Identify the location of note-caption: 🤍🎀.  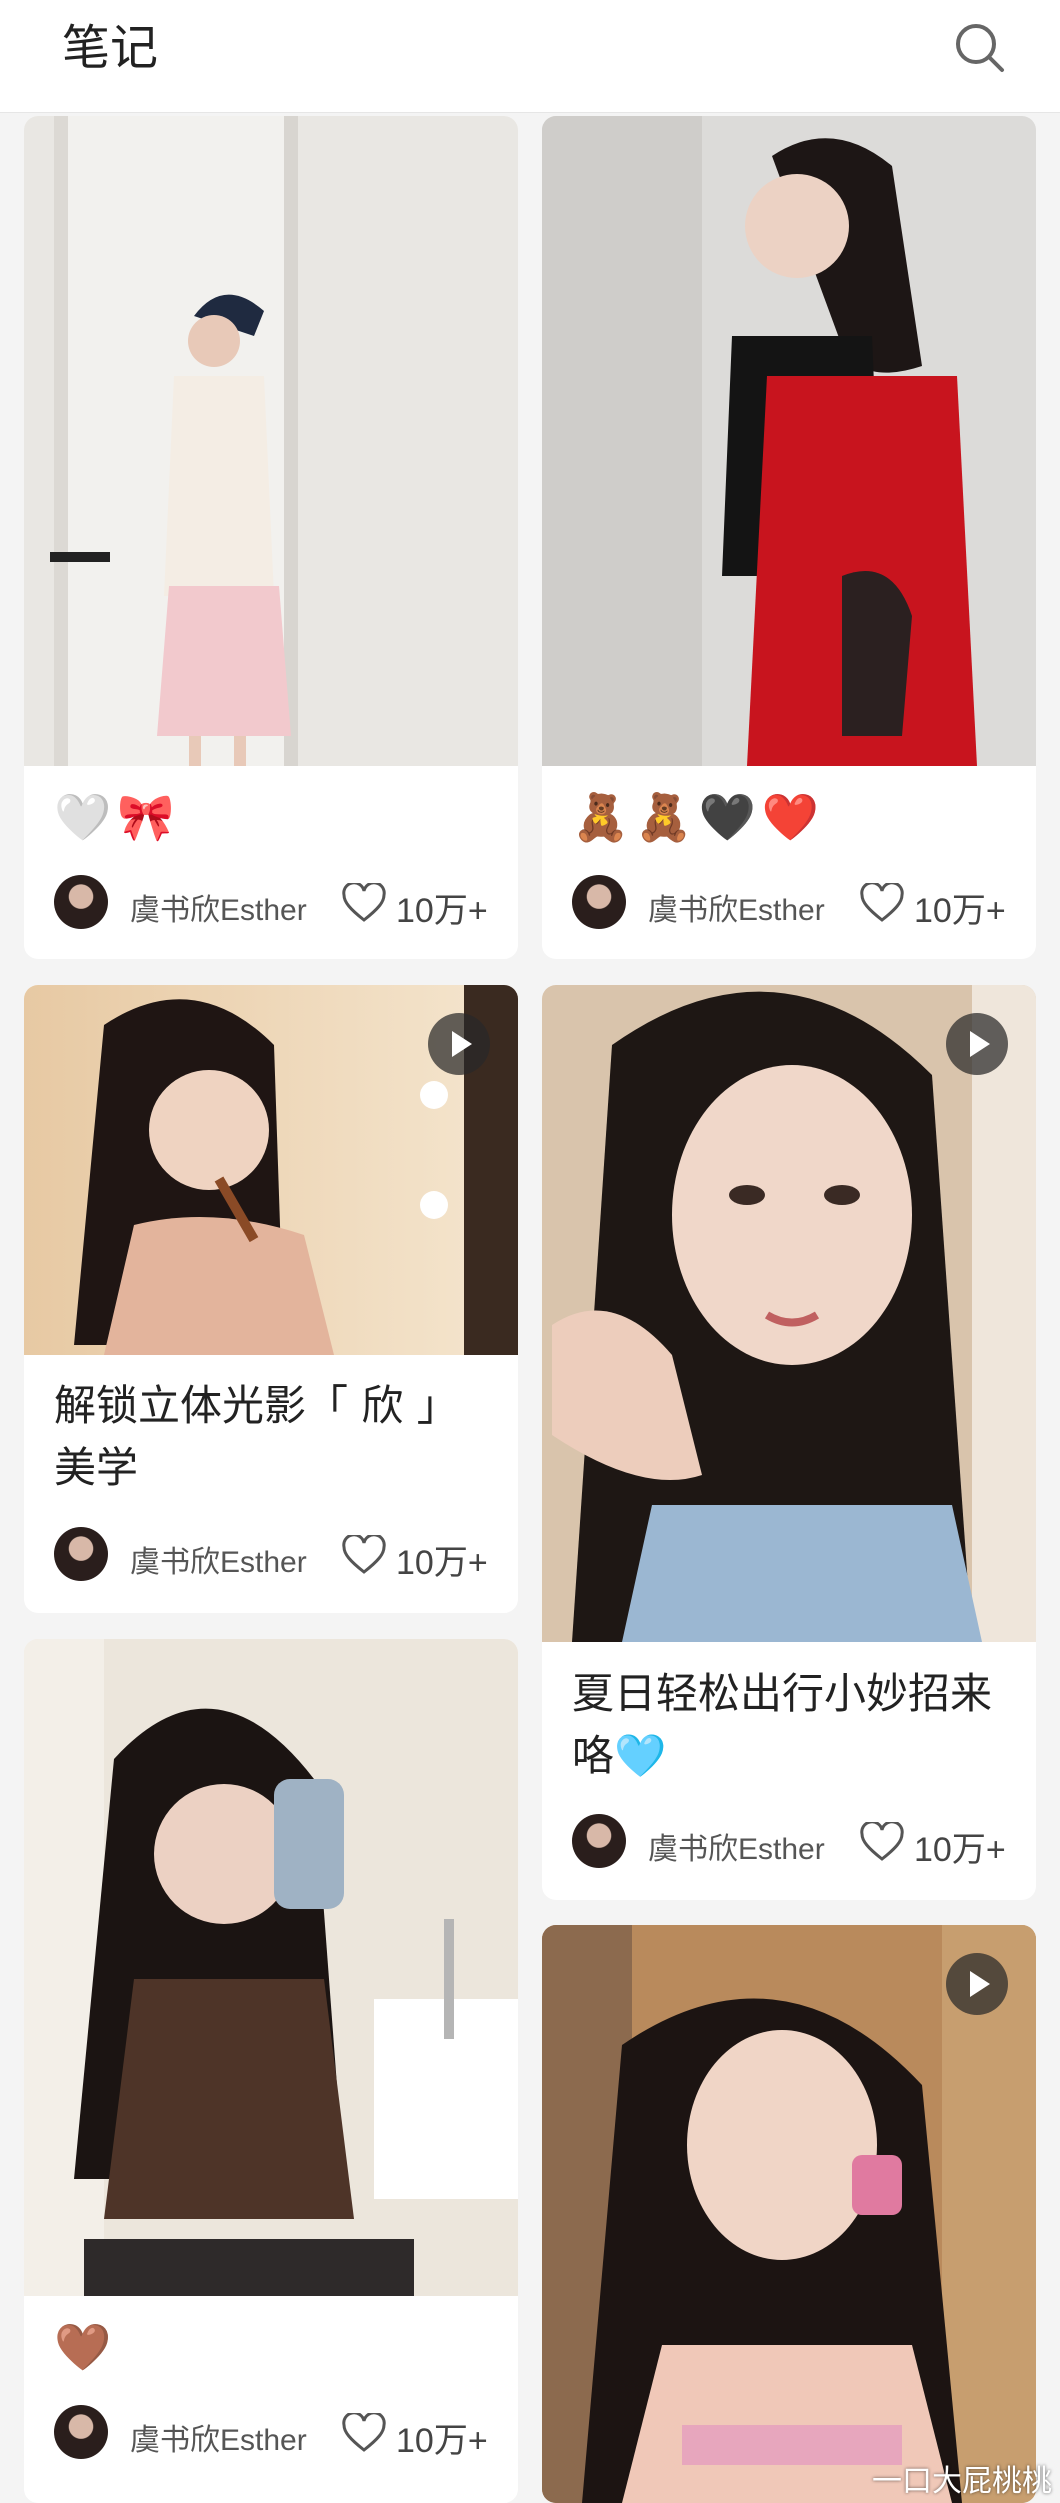
(117, 817).